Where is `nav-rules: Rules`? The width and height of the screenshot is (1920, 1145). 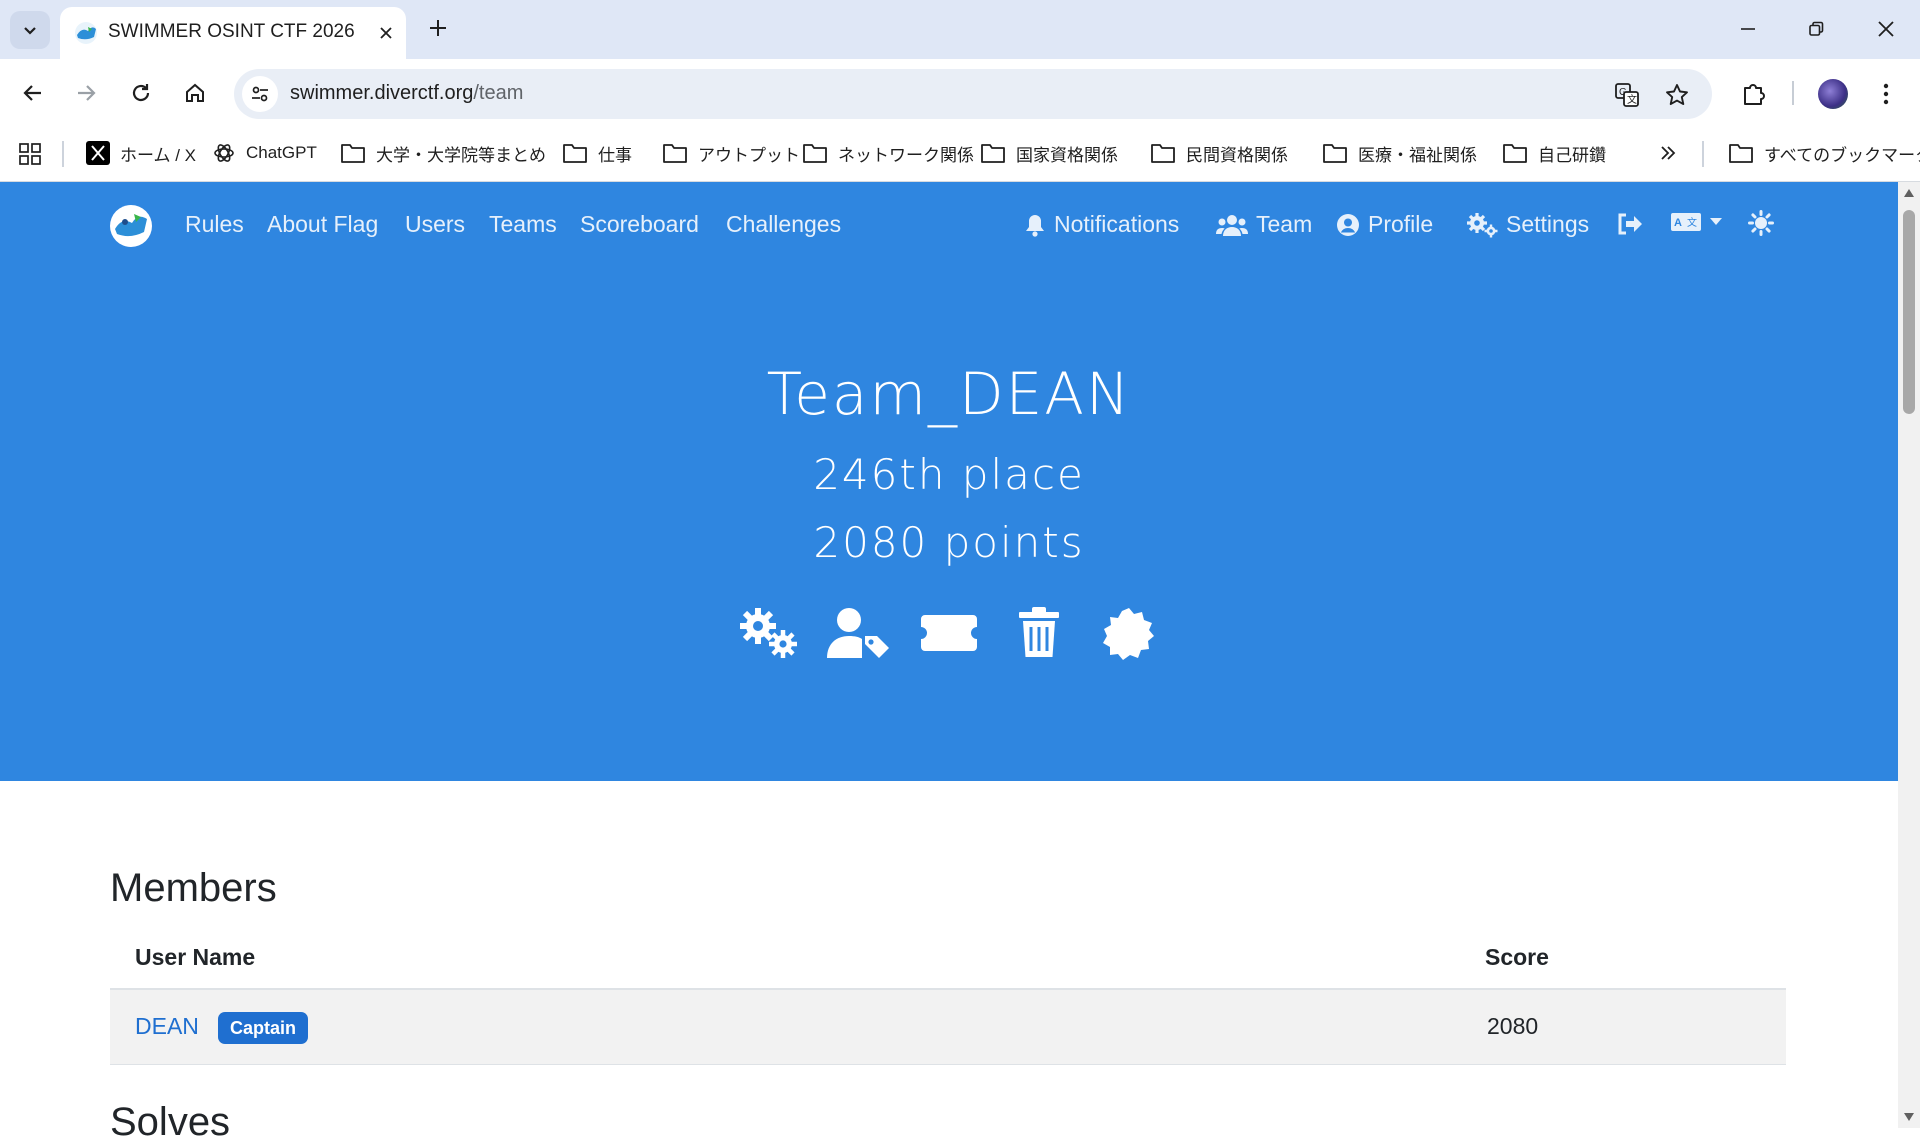
nav-rules: Rules is located at coordinates (214, 224).